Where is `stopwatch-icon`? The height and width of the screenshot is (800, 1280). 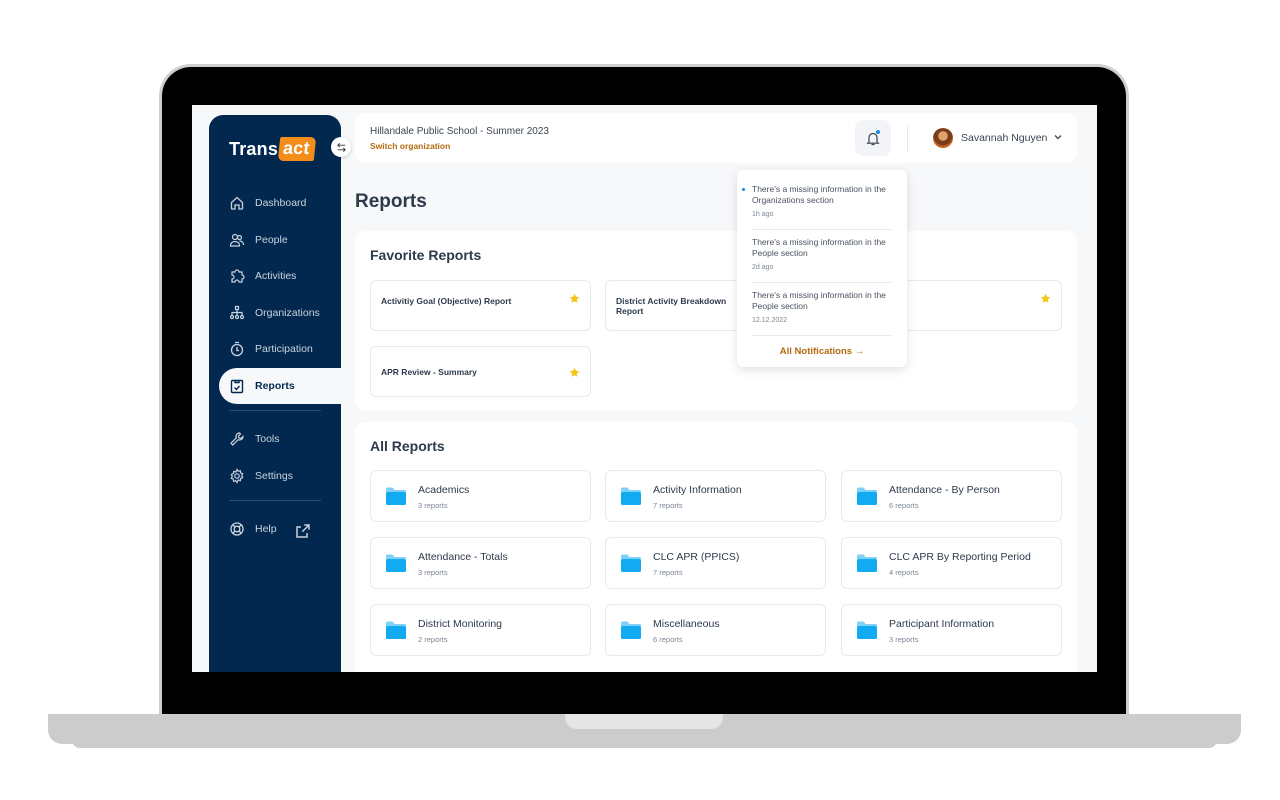 stopwatch-icon is located at coordinates (237, 349).